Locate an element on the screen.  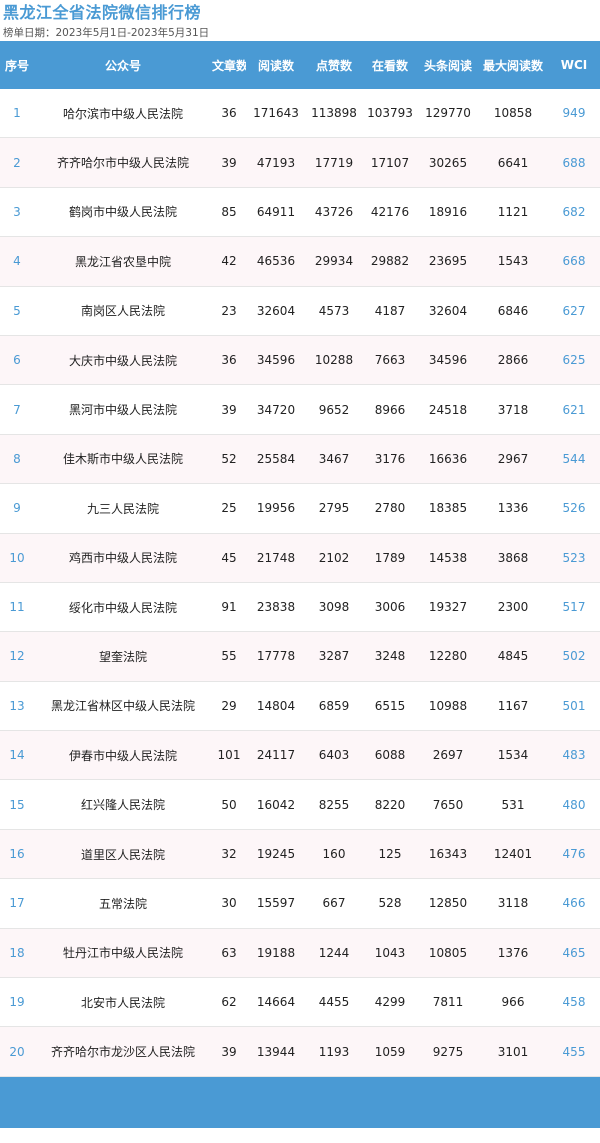
footer-bar is located at coordinates (300, 1102).